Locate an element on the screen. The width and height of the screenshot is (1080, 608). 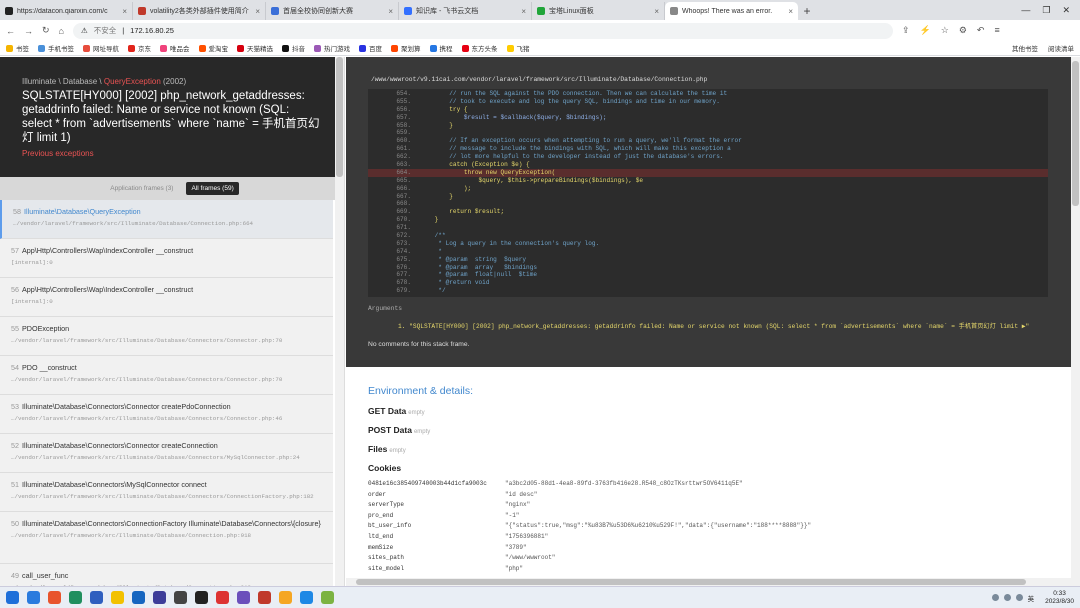
bookmark-label: 携程 is located at coordinates (446, 49).